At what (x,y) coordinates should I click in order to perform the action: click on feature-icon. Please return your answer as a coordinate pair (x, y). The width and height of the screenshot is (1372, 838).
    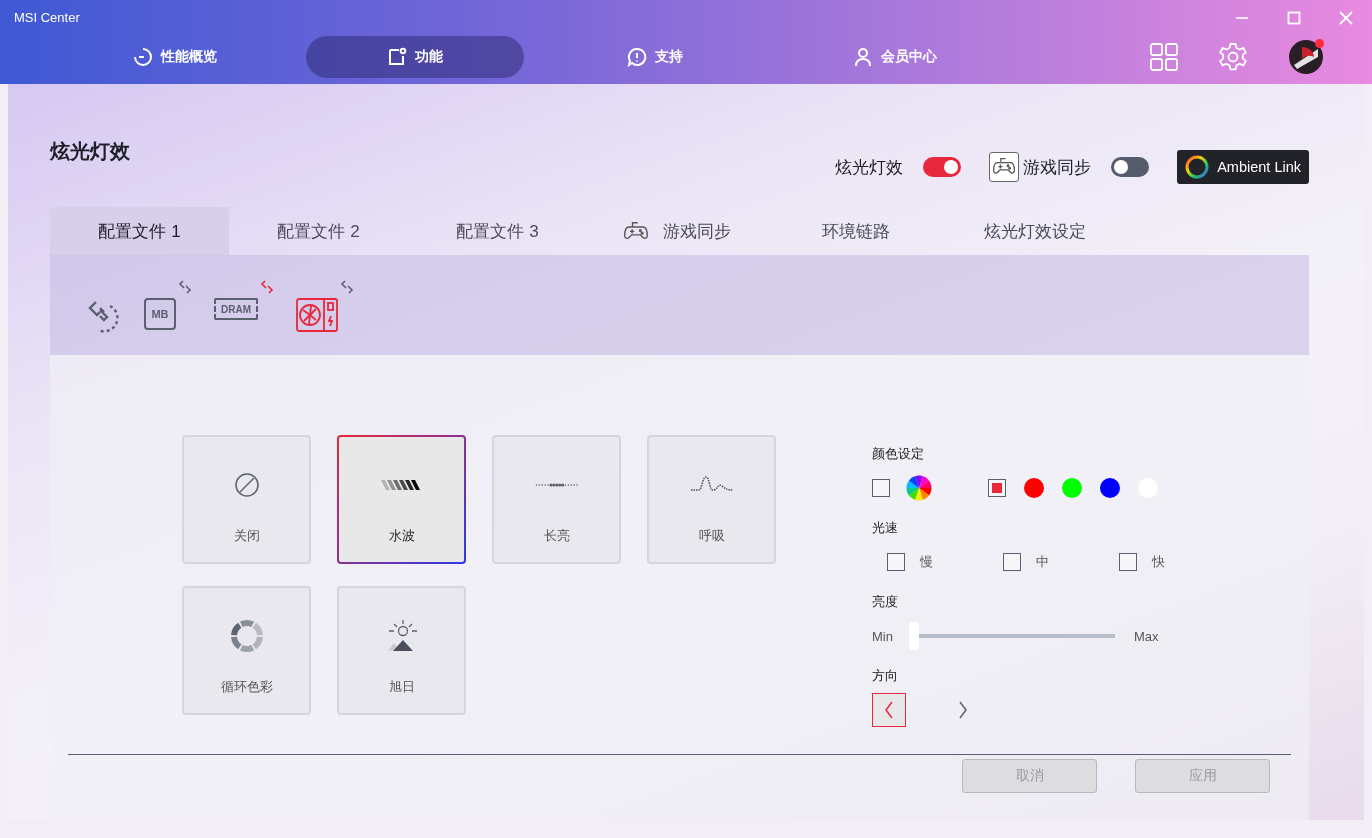
    Looking at the image, I should click on (397, 57).